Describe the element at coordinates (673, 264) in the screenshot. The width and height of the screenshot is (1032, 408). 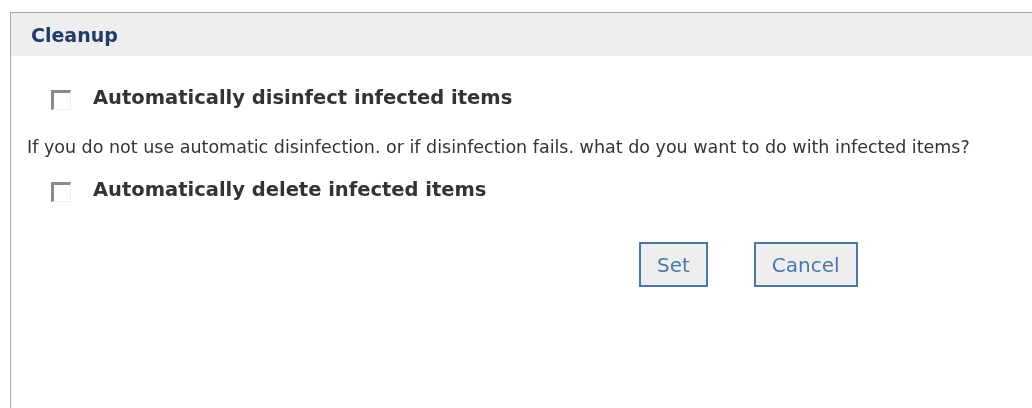
I see `set-button: Set` at that location.